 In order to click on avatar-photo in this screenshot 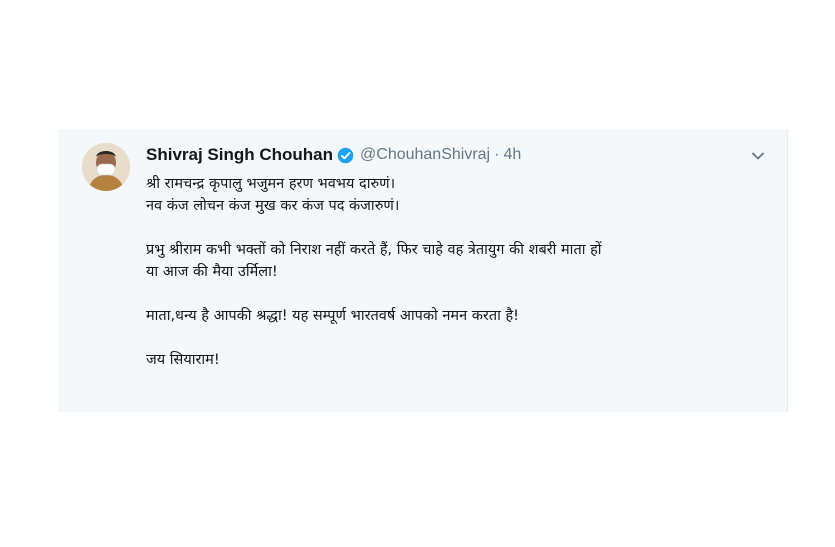, I will do `click(106, 167)`.